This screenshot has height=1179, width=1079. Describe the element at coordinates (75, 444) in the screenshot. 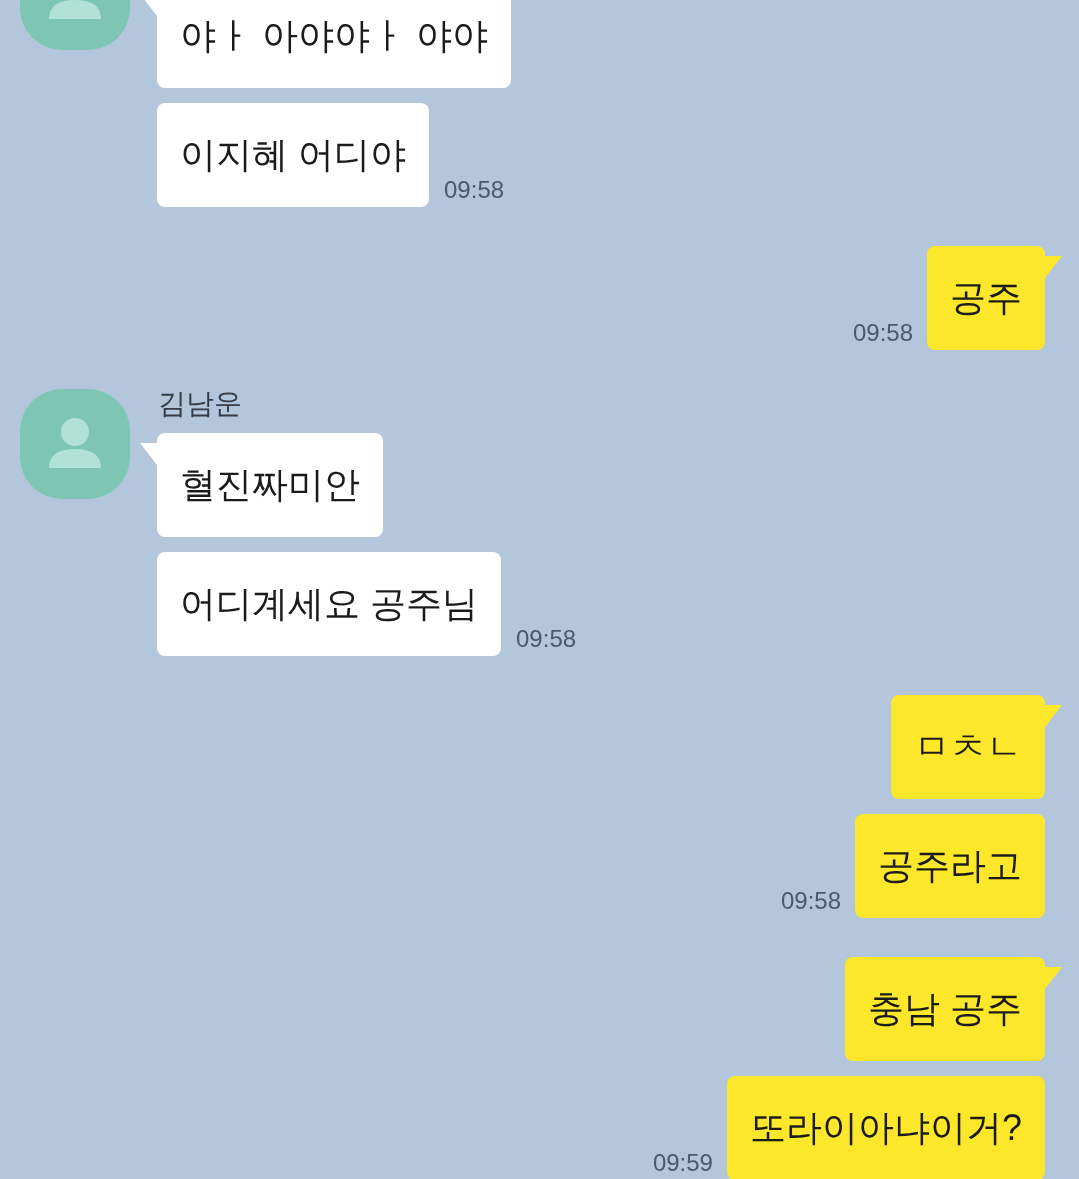

I see `avatar-icon` at that location.